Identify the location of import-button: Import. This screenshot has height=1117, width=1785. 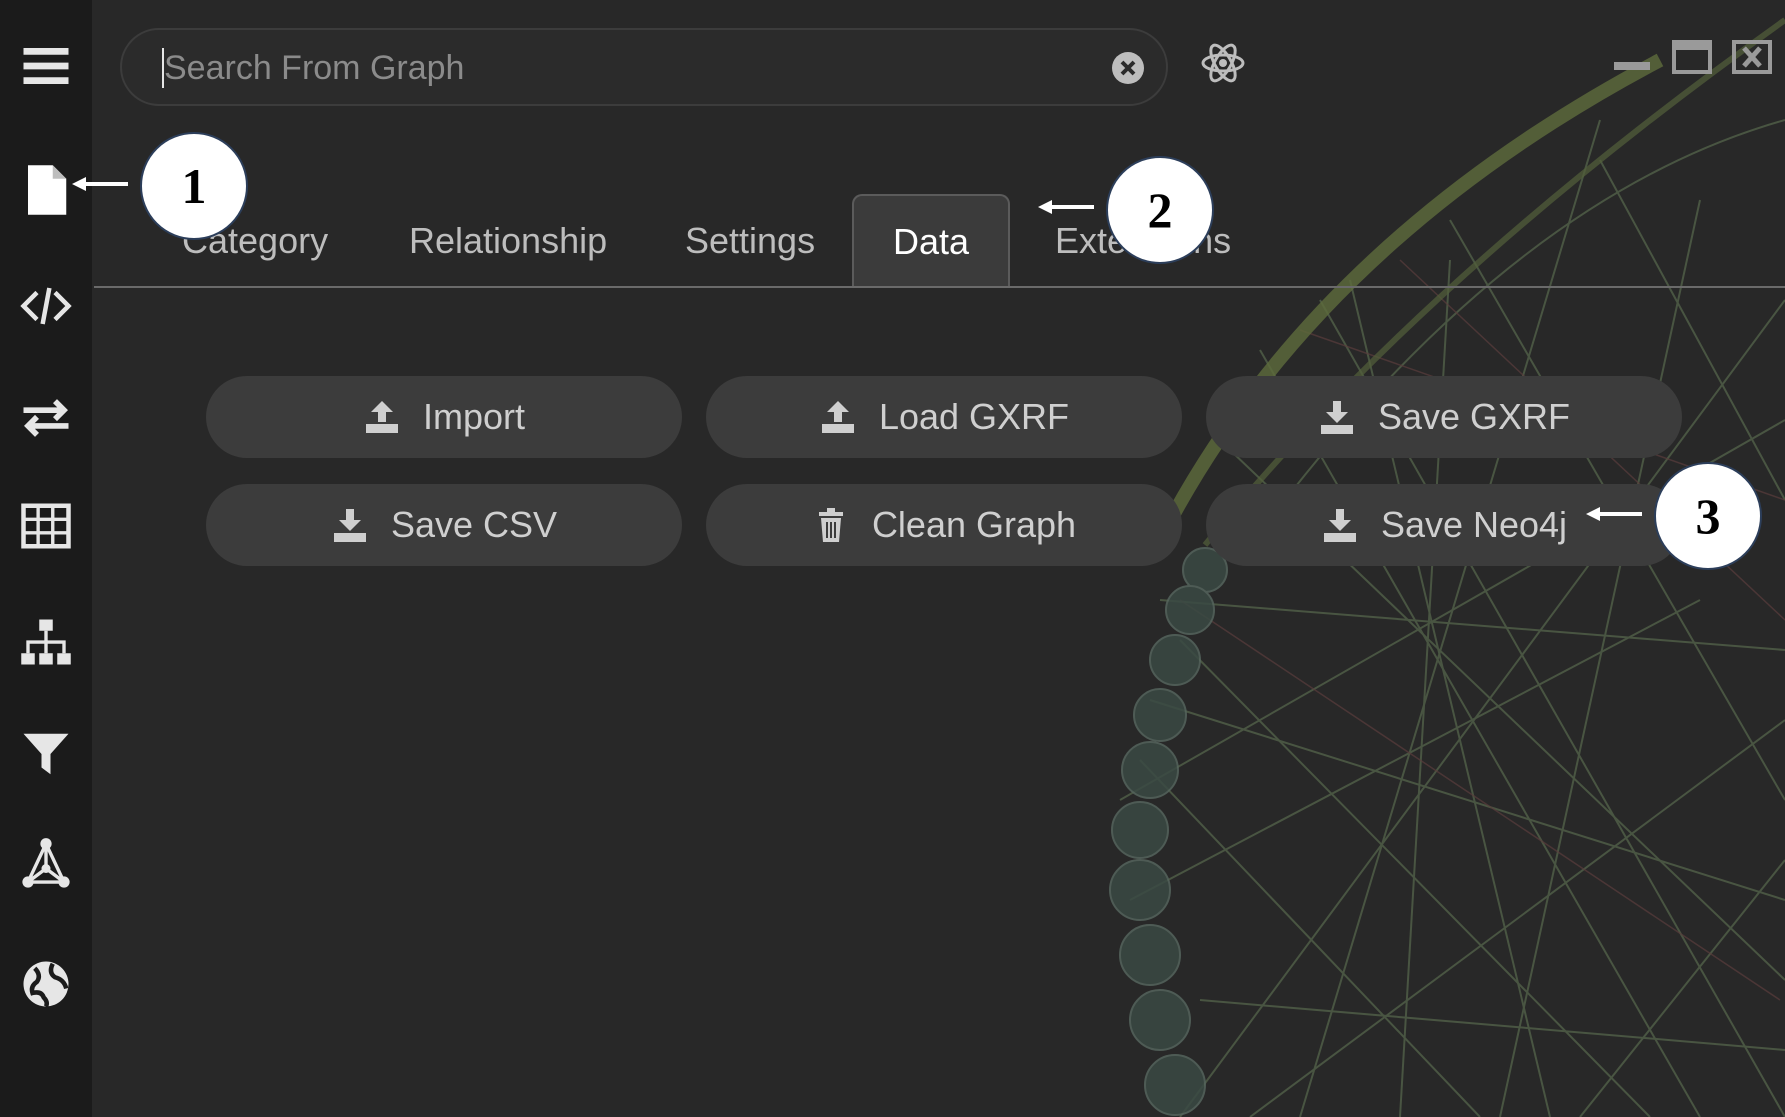
(444, 417).